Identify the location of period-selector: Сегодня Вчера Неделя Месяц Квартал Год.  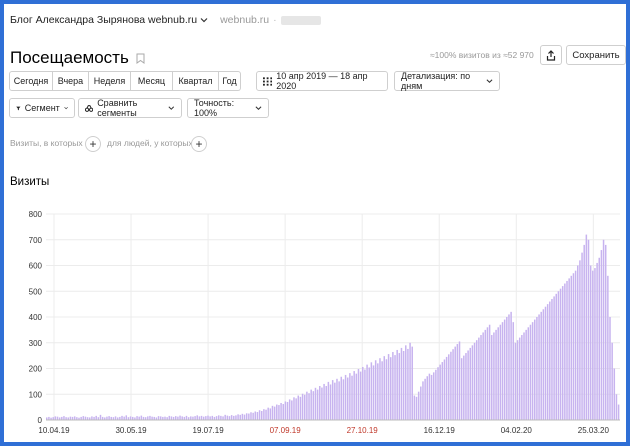
(125, 81).